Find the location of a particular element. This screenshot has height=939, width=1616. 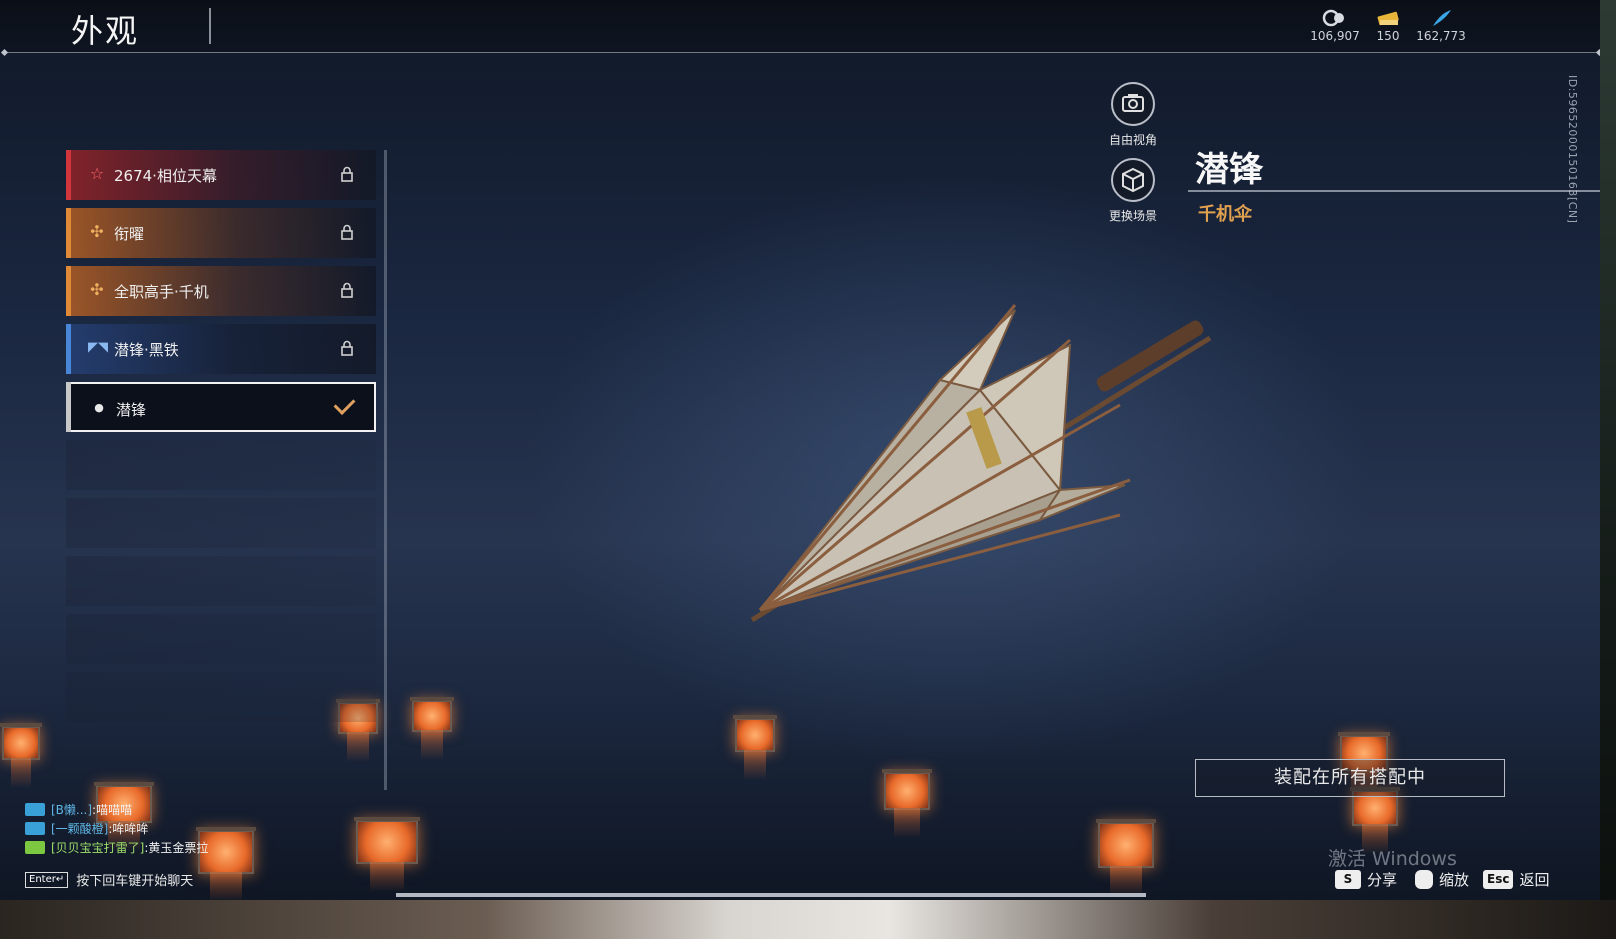

list-item-appearance: ✣ 衔曜 is located at coordinates (221, 233).